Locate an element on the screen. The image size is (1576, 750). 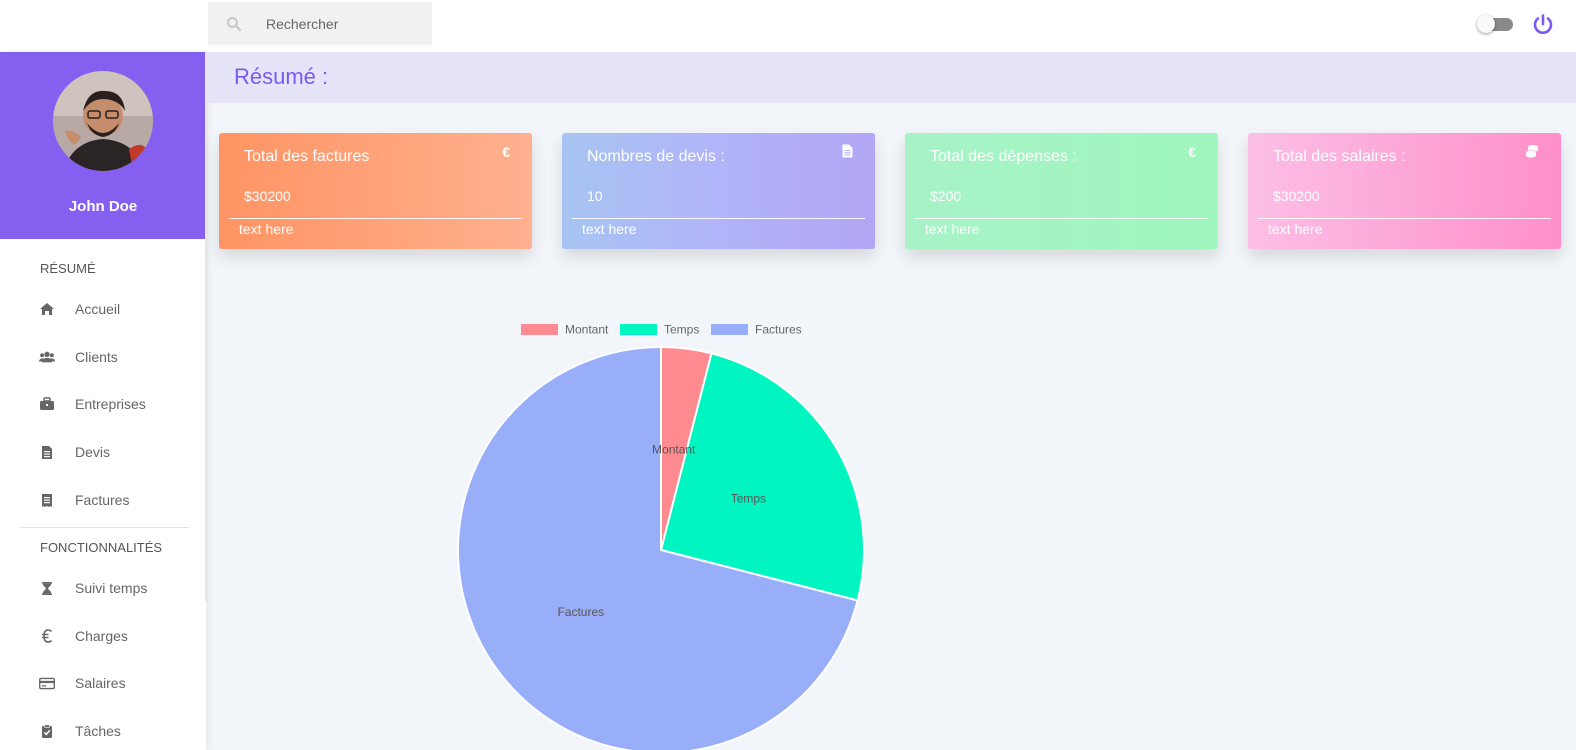
slice-label-factures: Factures is located at coordinates (580, 612).